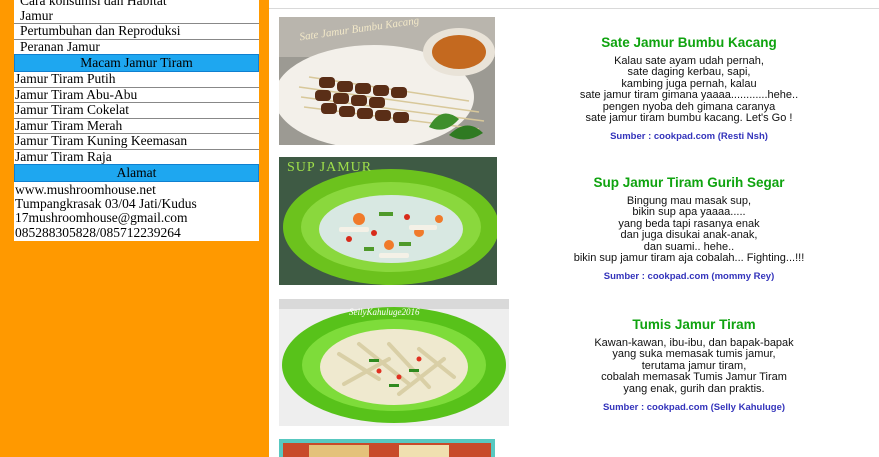 This screenshot has height=457, width=879. I want to click on recipe-image-sup: SUP JAMUR, so click(388, 221).